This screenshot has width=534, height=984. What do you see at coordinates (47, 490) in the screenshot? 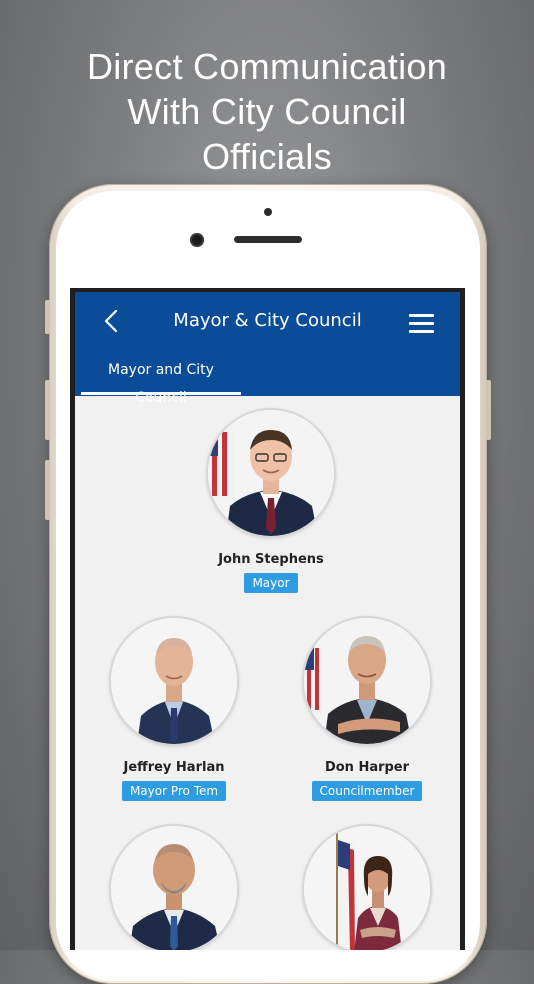
I see `volume-down-button` at bounding box center [47, 490].